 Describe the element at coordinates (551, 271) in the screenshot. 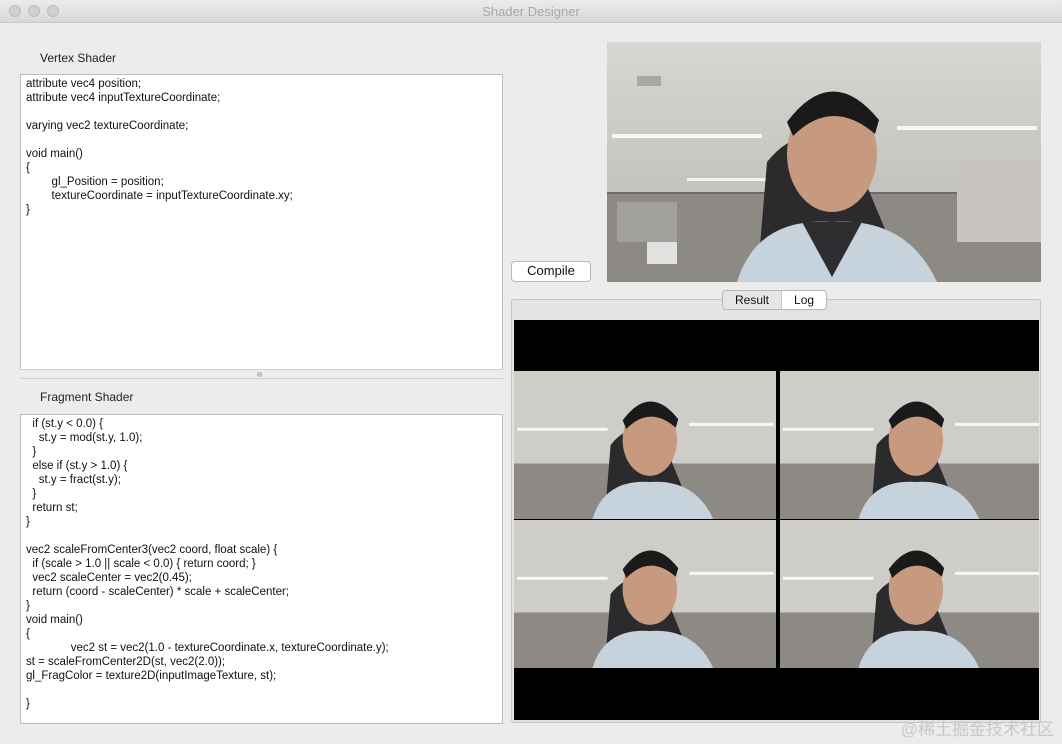

I see `compile-button: Compile` at that location.